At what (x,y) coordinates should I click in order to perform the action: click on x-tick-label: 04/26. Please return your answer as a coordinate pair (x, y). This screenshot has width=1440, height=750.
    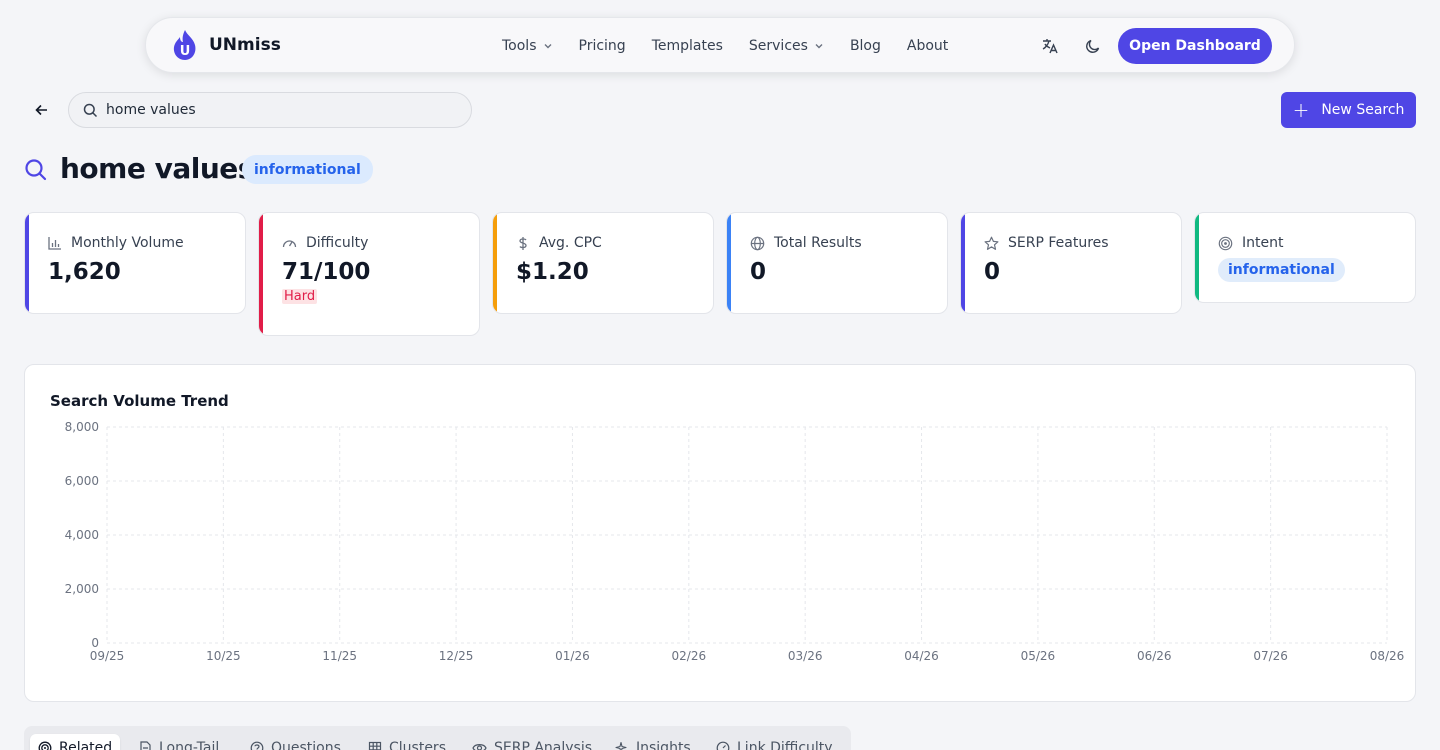
    Looking at the image, I should click on (921, 656).